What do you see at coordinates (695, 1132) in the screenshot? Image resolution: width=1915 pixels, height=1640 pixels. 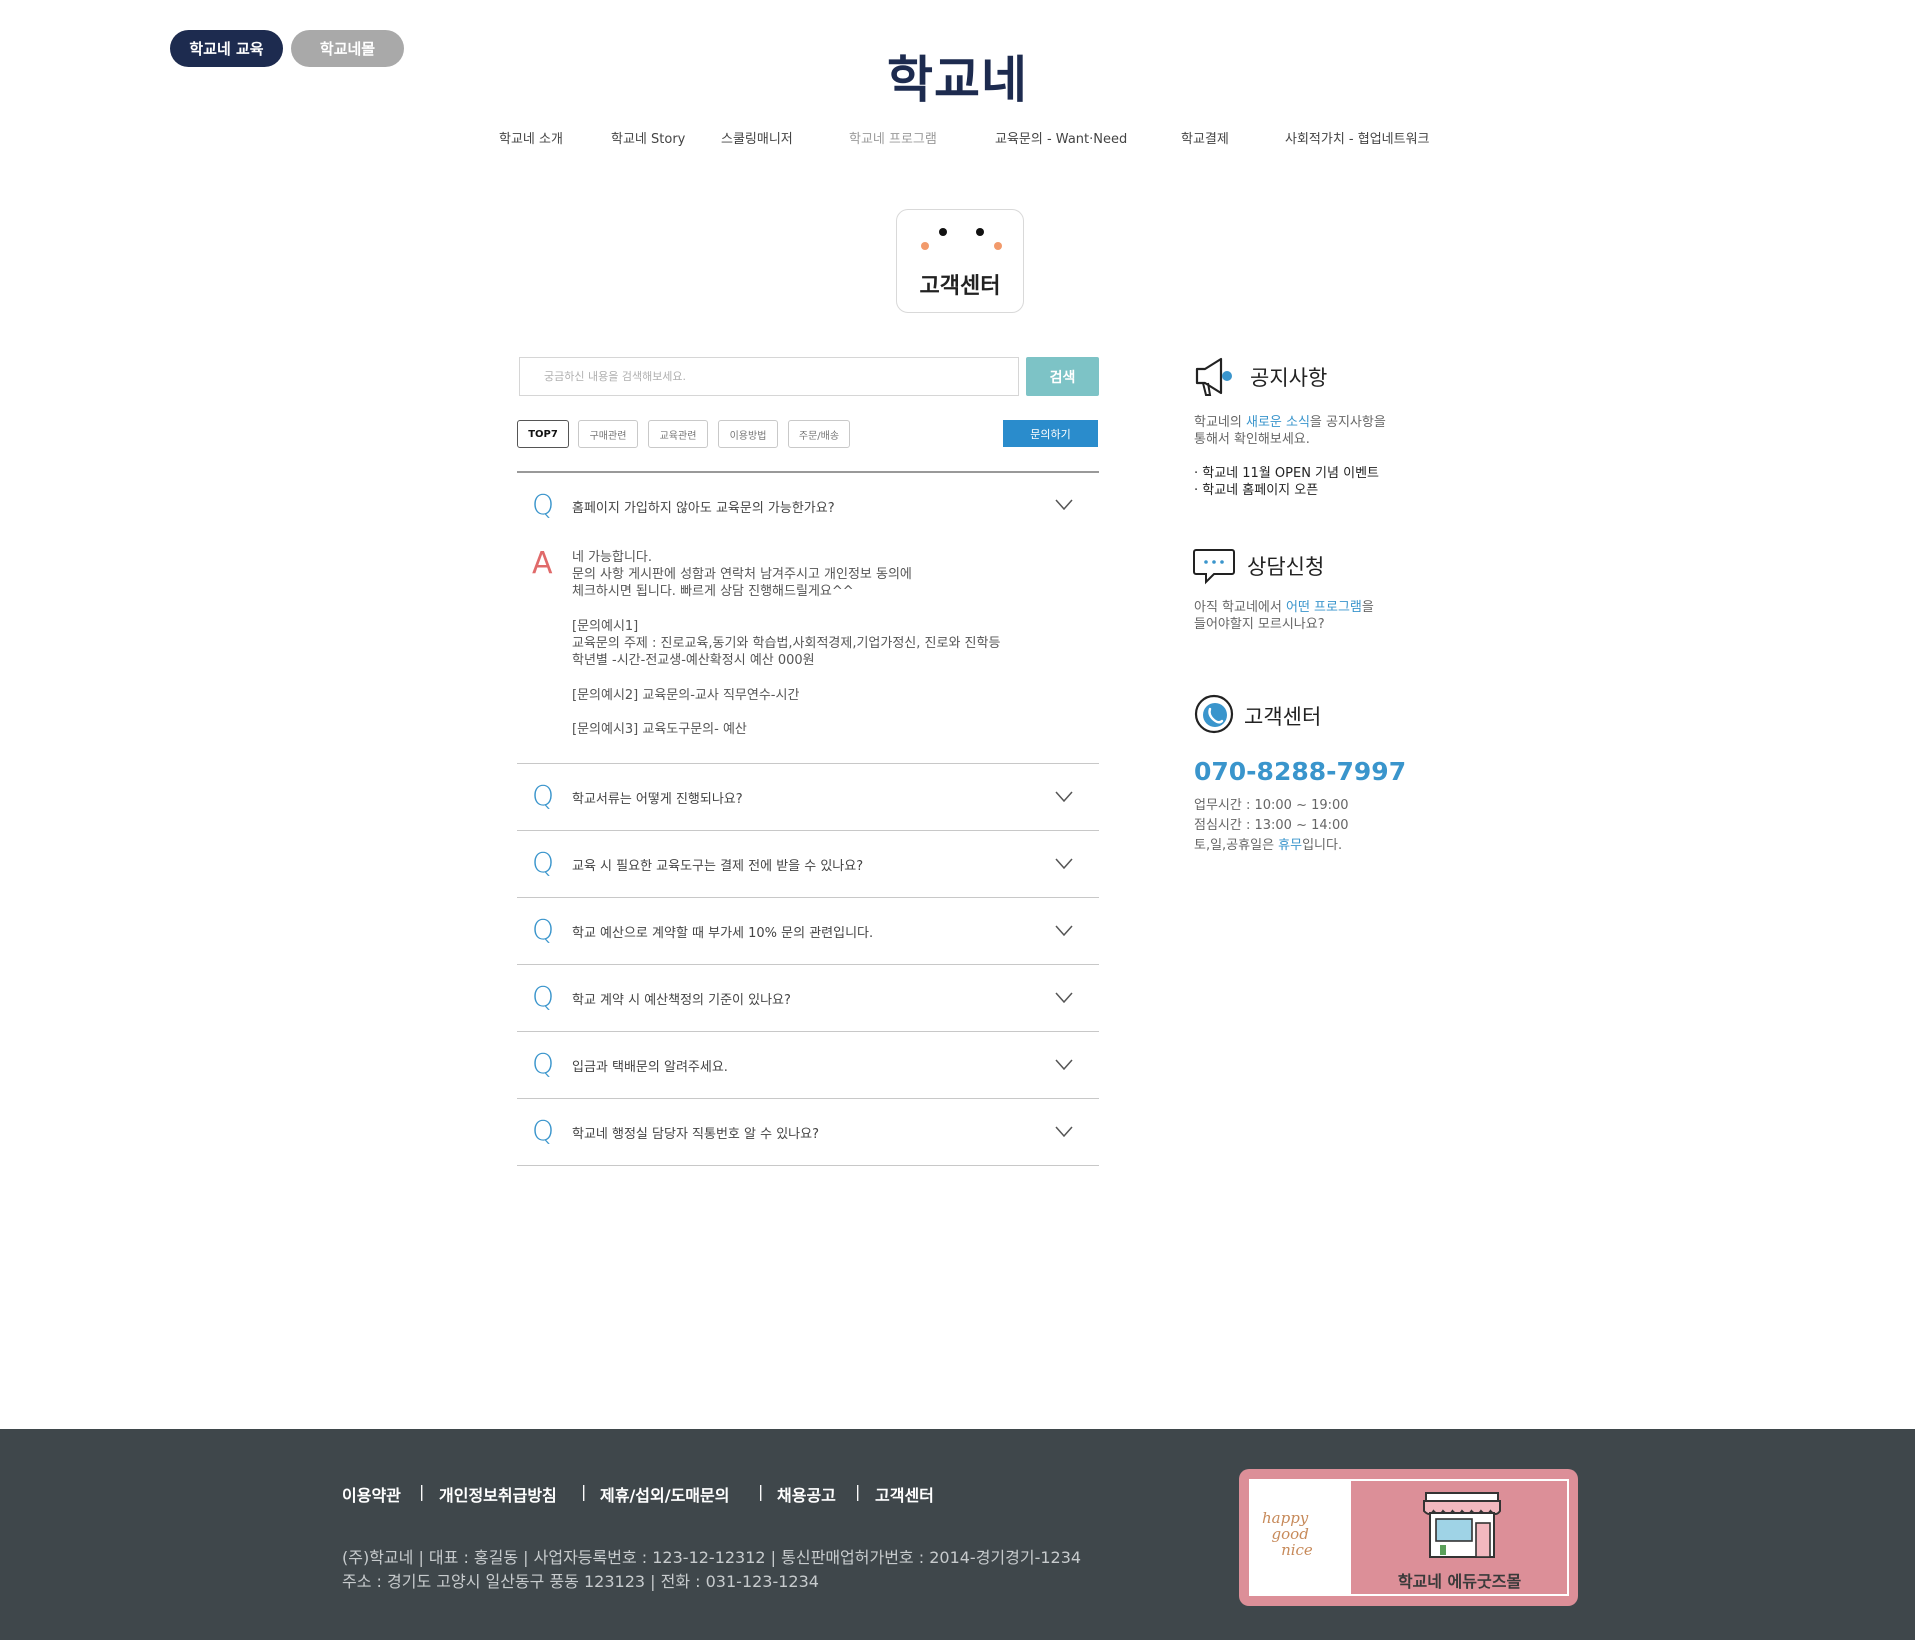 I see `faq-question: 학교네 행정실 담당자 직통번호 알 수 있나요?` at bounding box center [695, 1132].